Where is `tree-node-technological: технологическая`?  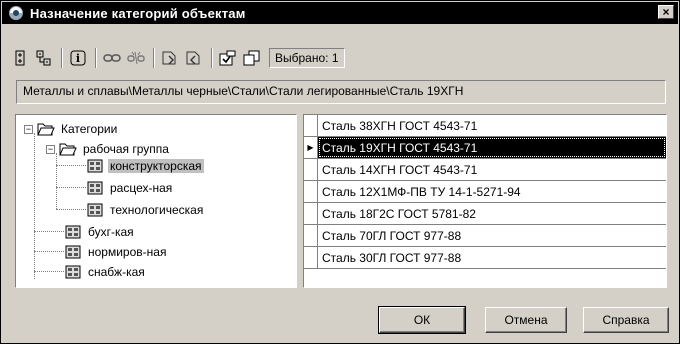
tree-node-technological: технологическая is located at coordinates (145, 210).